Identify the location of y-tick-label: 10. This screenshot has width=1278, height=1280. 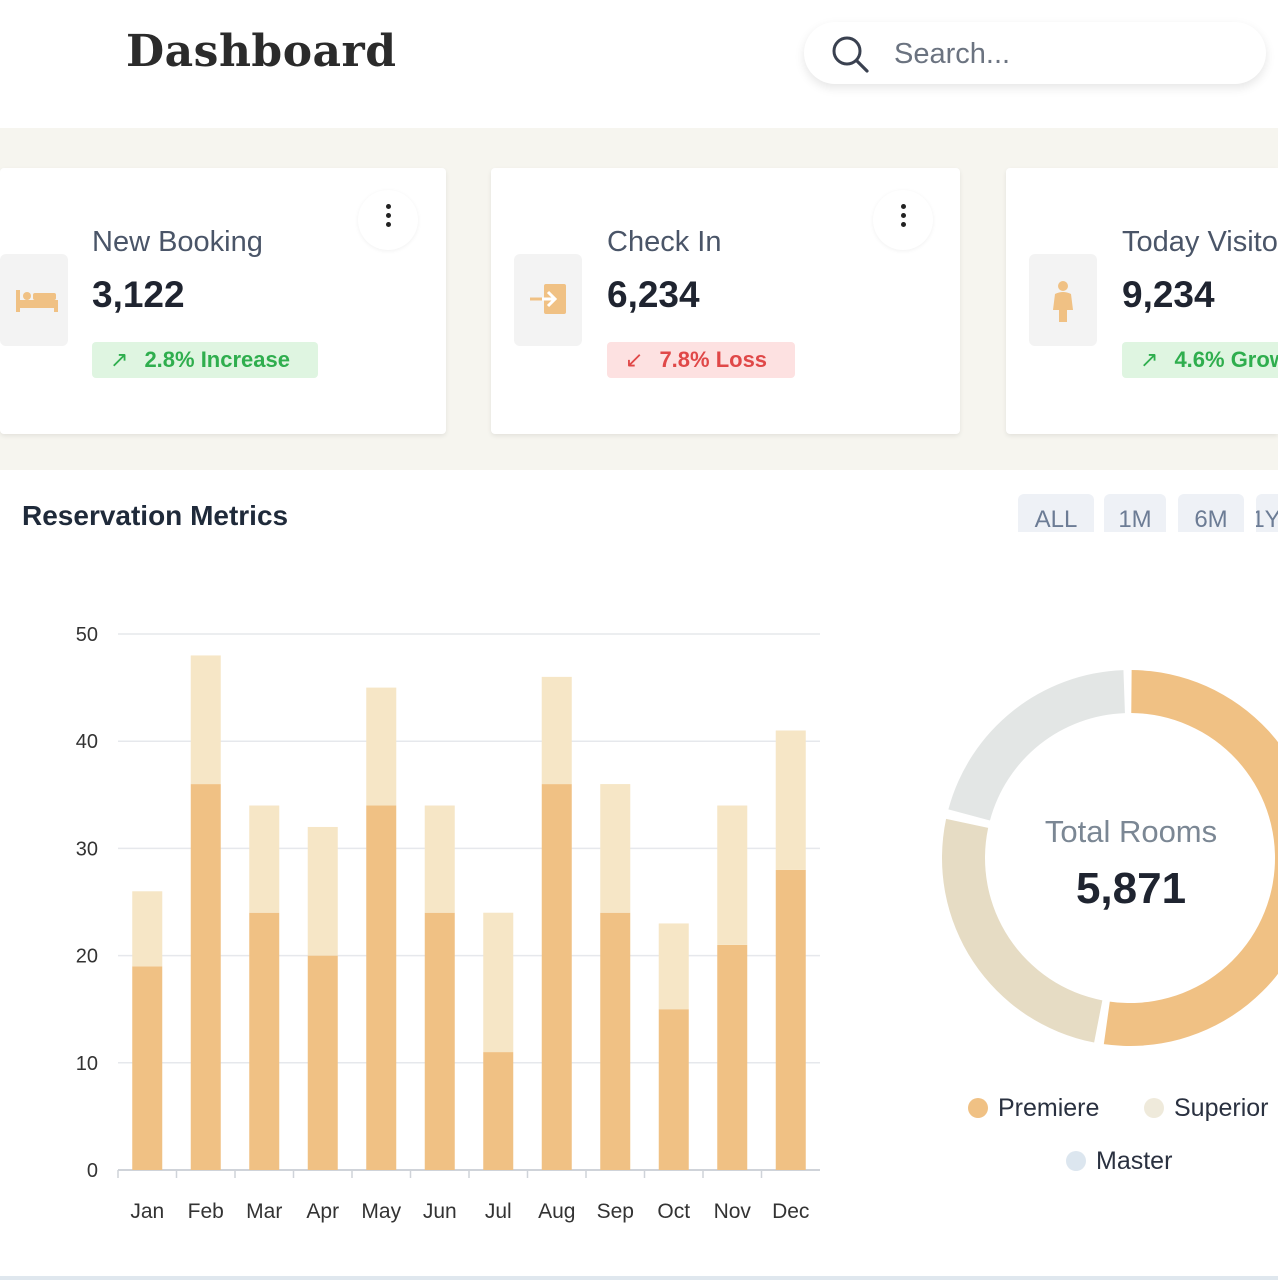
(87, 1064).